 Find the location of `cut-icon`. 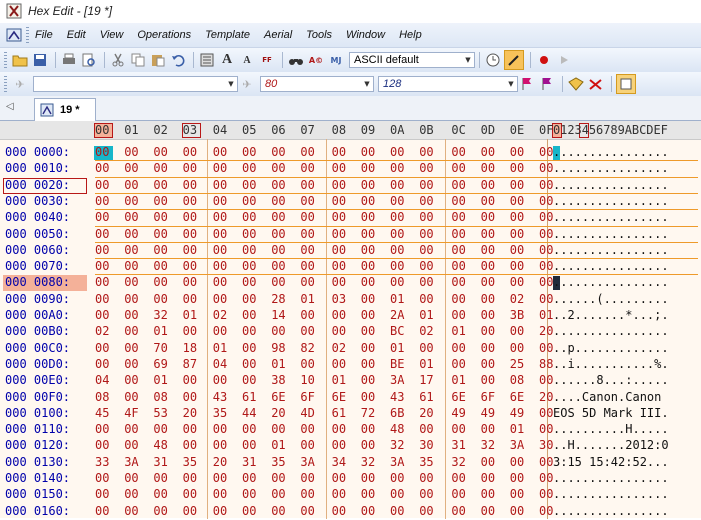

cut-icon is located at coordinates (118, 60).